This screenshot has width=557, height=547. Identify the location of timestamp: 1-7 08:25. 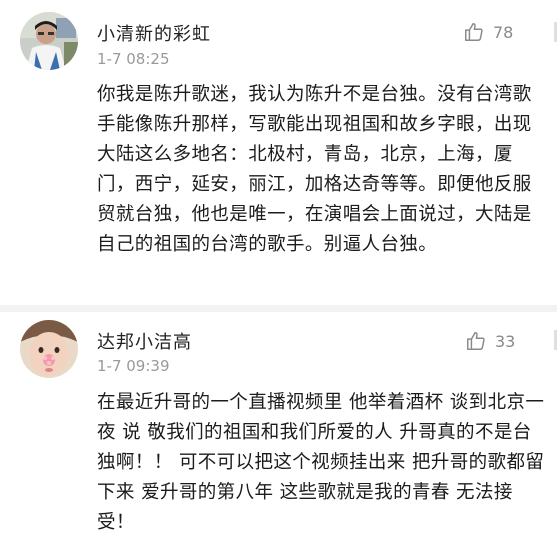
(133, 59).